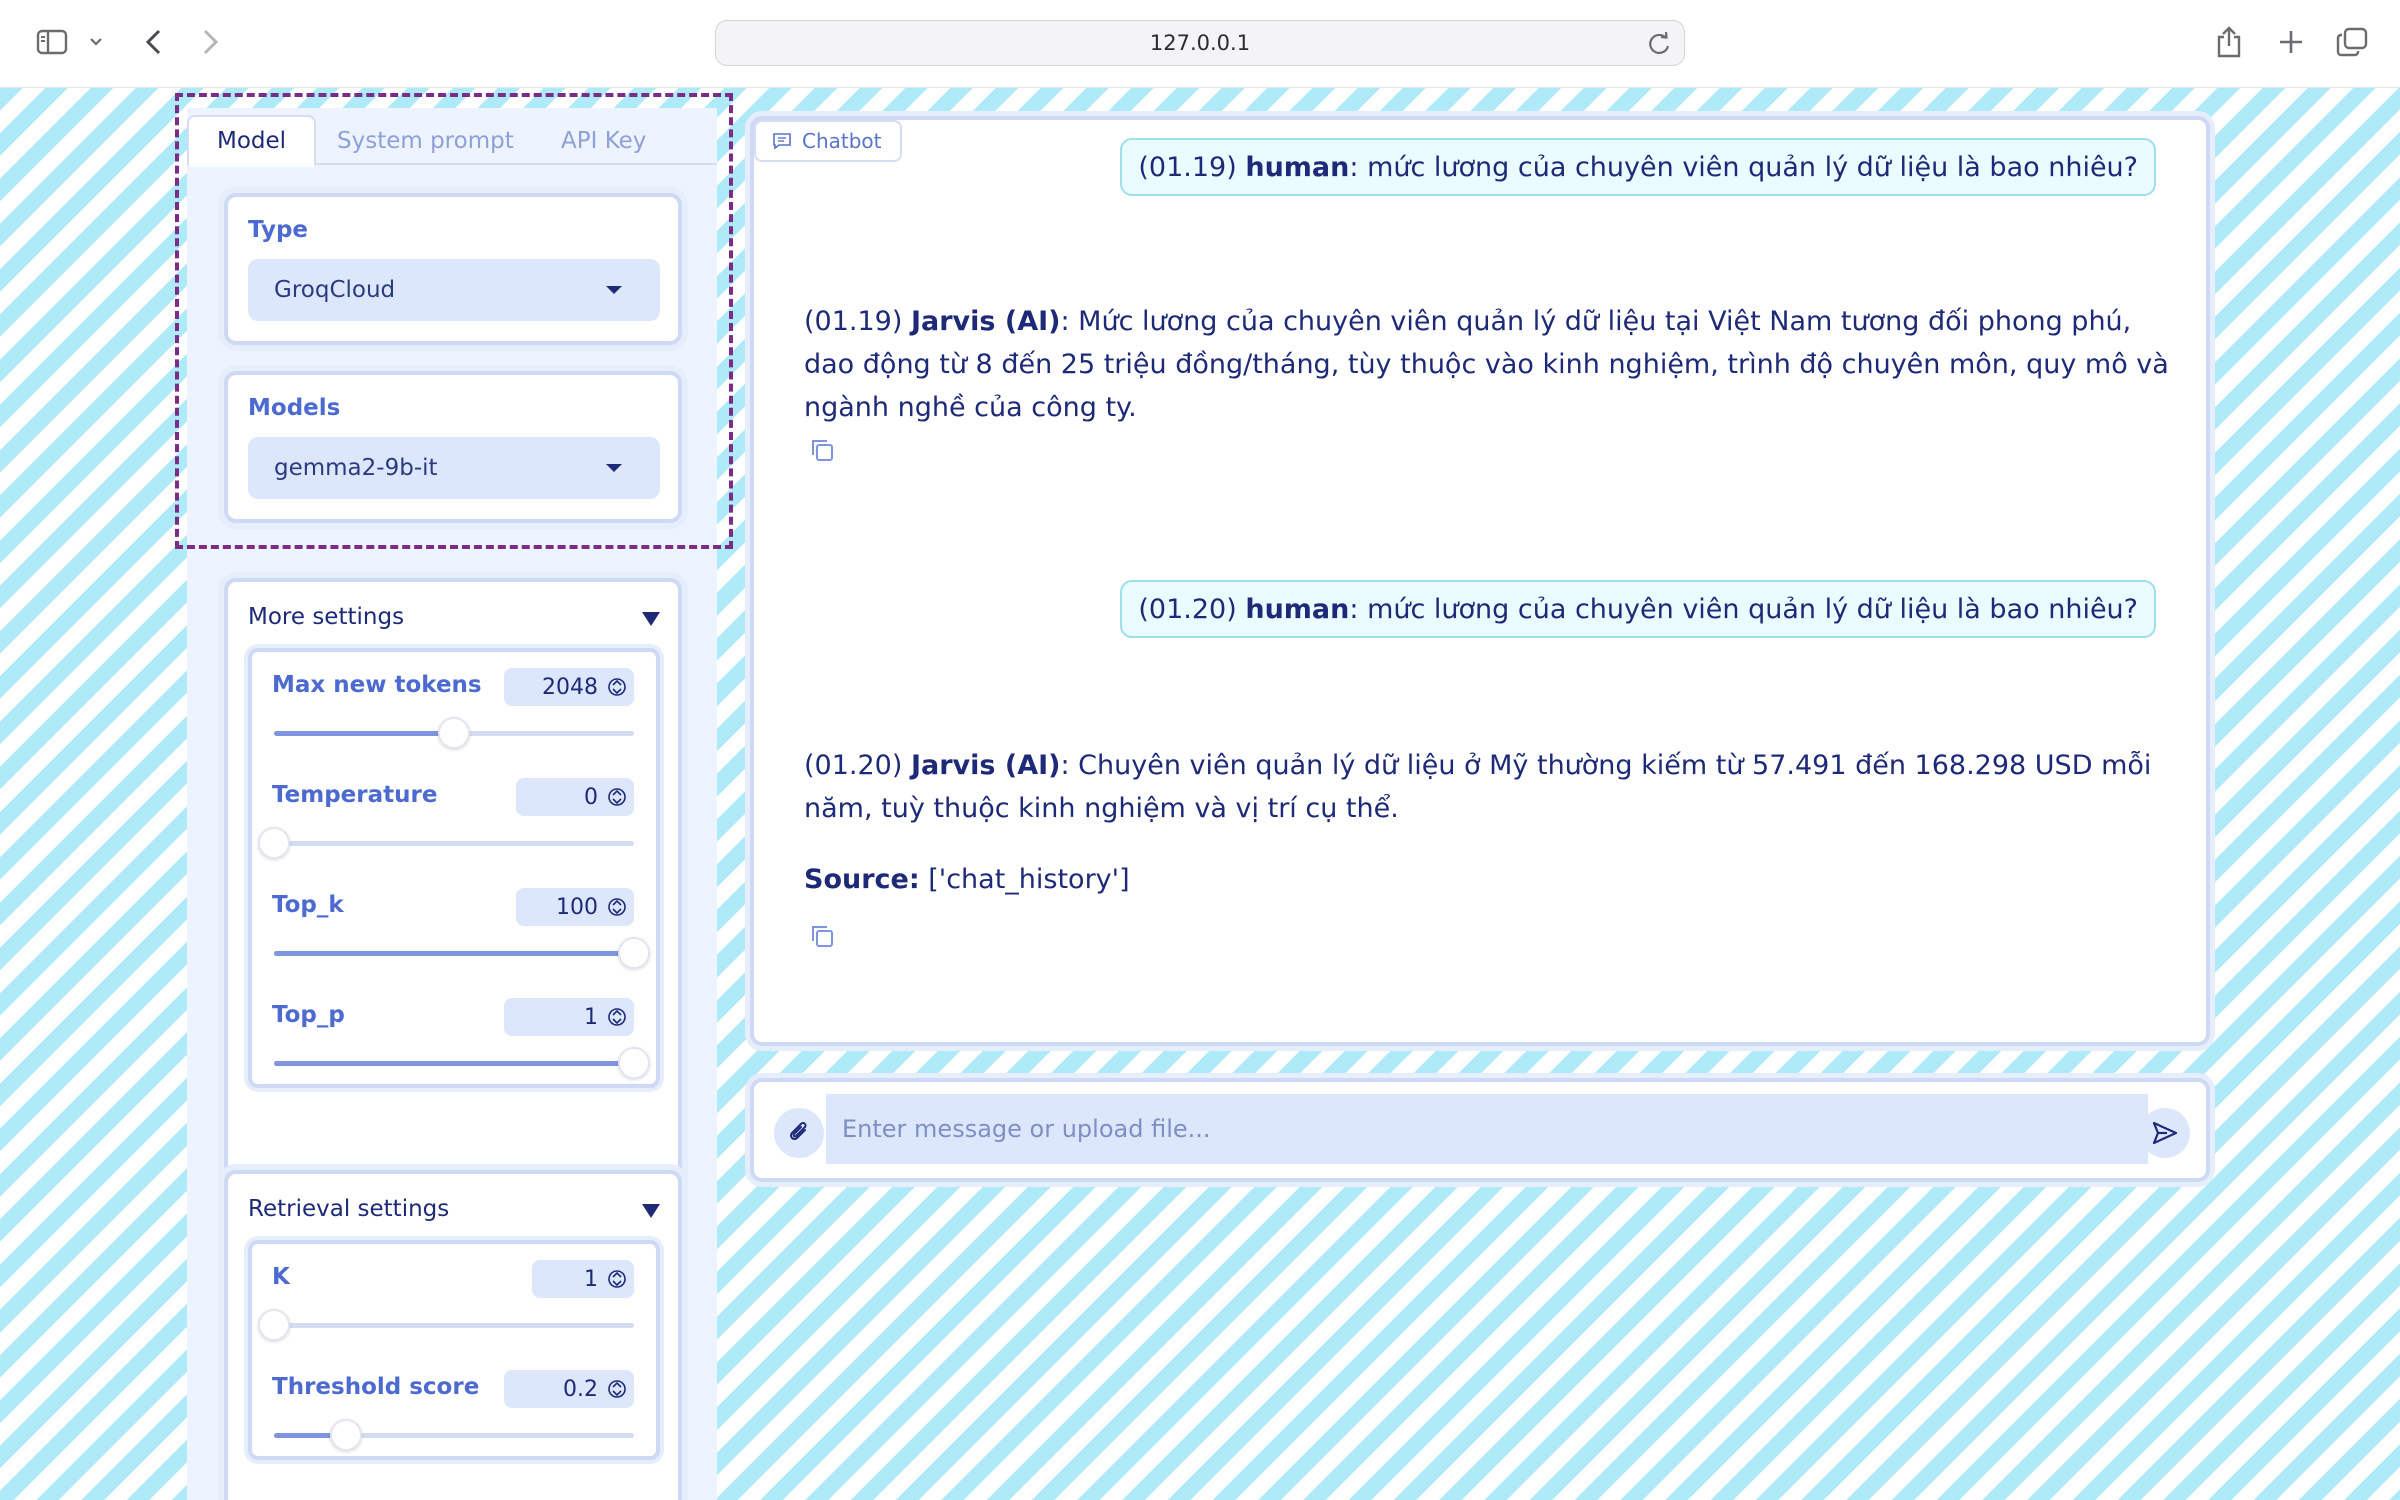 The height and width of the screenshot is (1500, 2400). Describe the element at coordinates (308, 1015) in the screenshot. I see `slider-label: Top_p` at that location.